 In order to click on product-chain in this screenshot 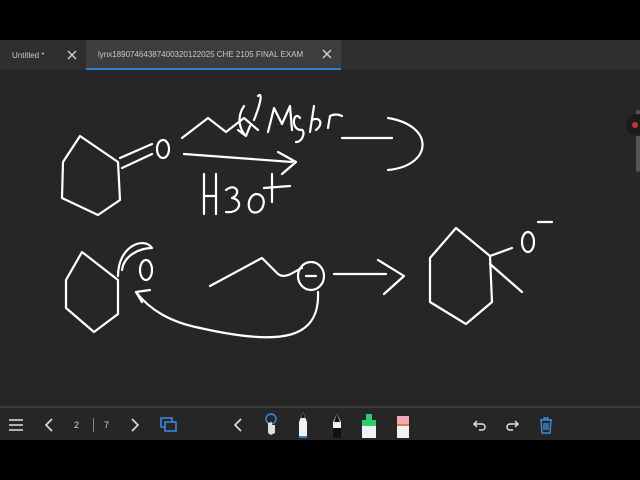, I will do `click(506, 278)`.